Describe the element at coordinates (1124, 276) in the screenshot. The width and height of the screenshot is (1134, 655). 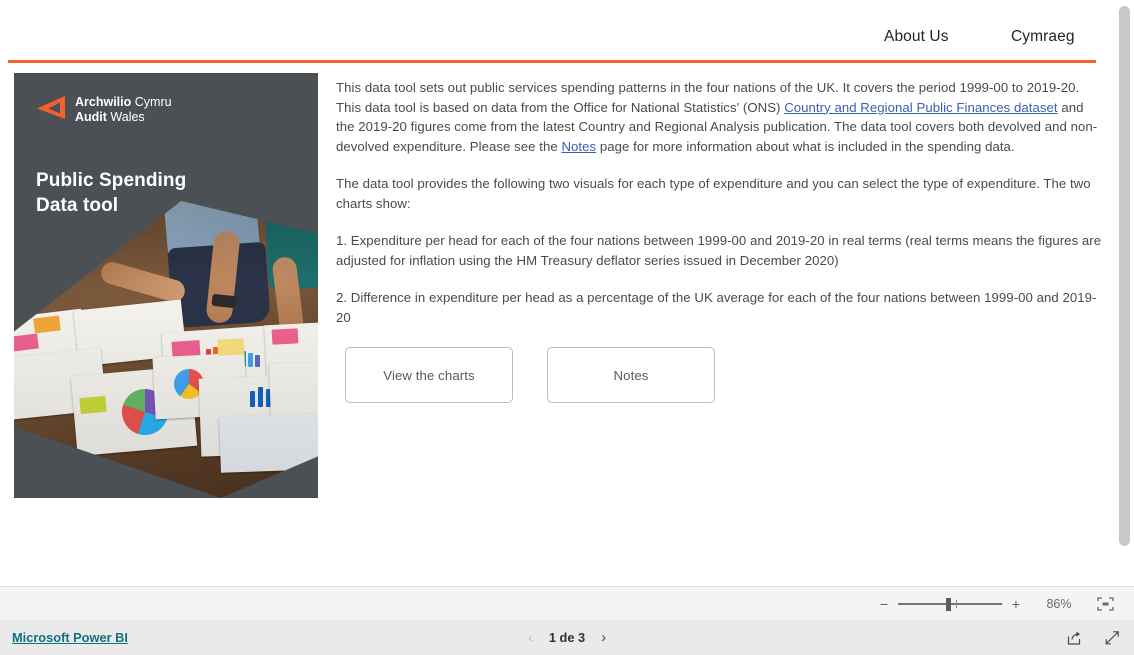
I see `scrollbar-thumb` at that location.